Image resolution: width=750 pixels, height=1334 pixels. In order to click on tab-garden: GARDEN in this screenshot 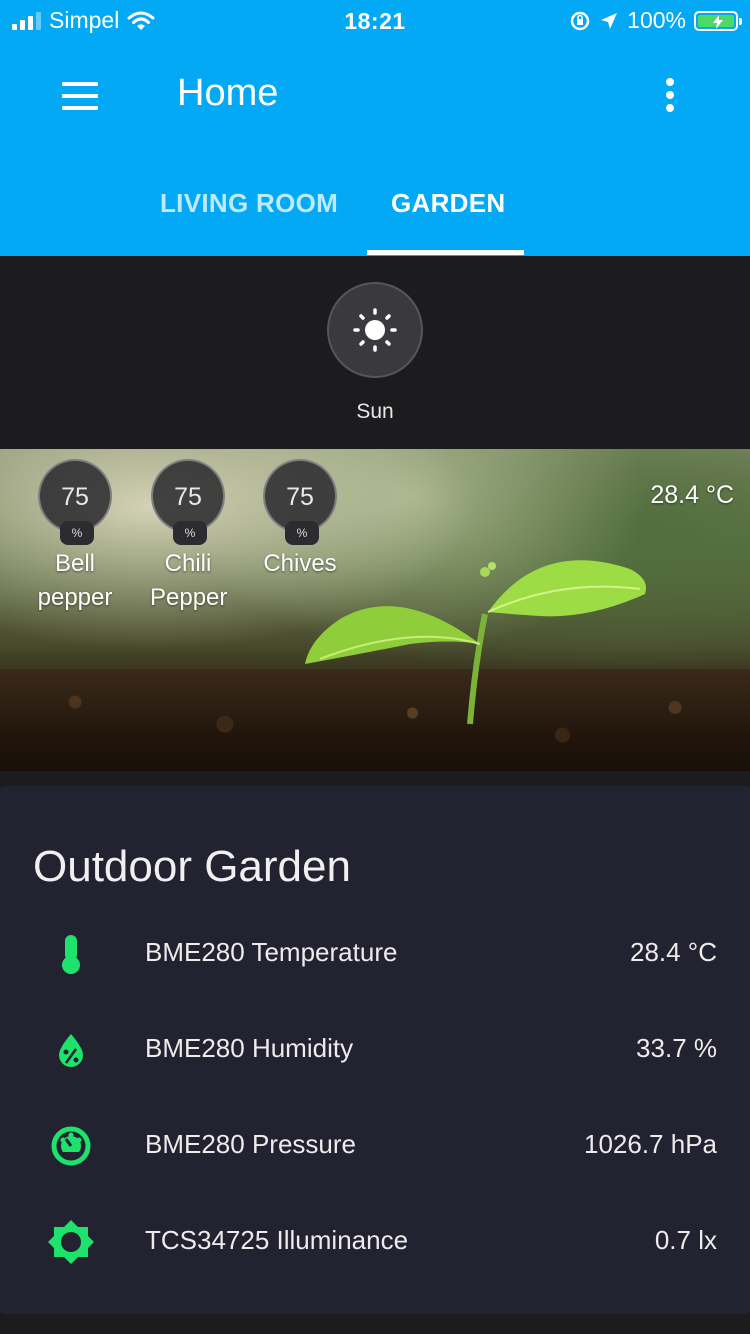, I will do `click(448, 203)`.